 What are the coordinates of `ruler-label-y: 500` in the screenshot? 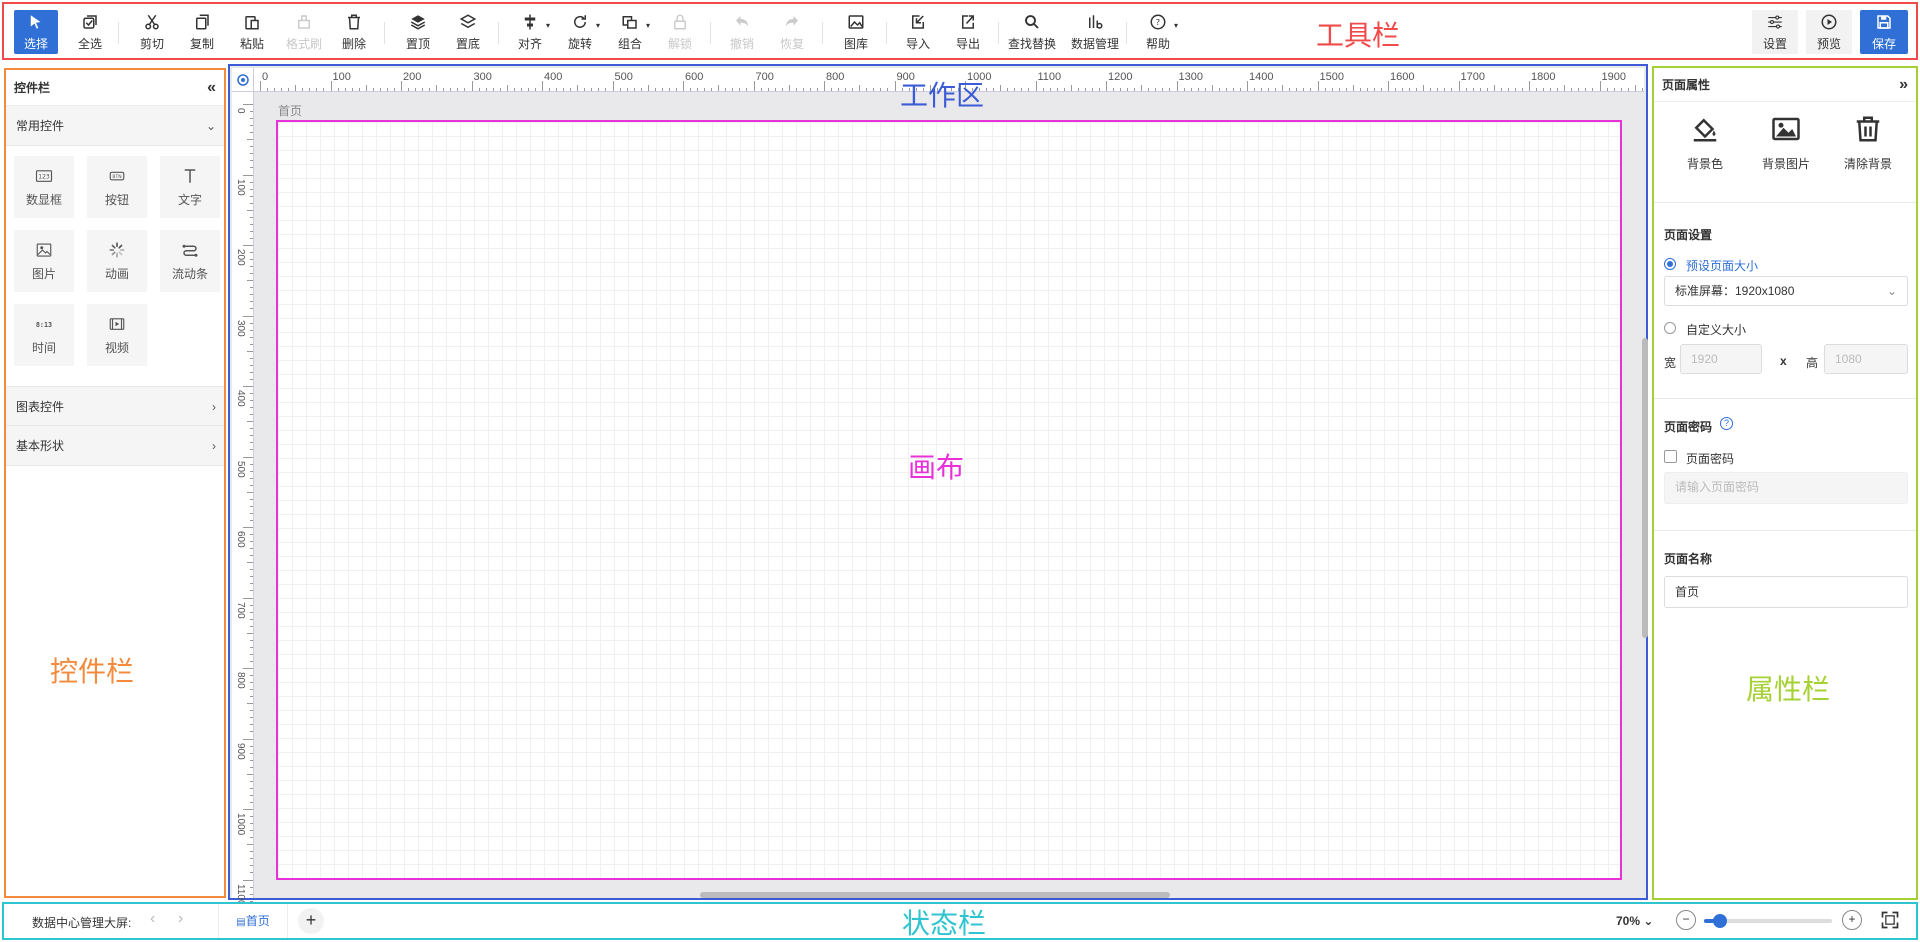 It's located at (240, 469).